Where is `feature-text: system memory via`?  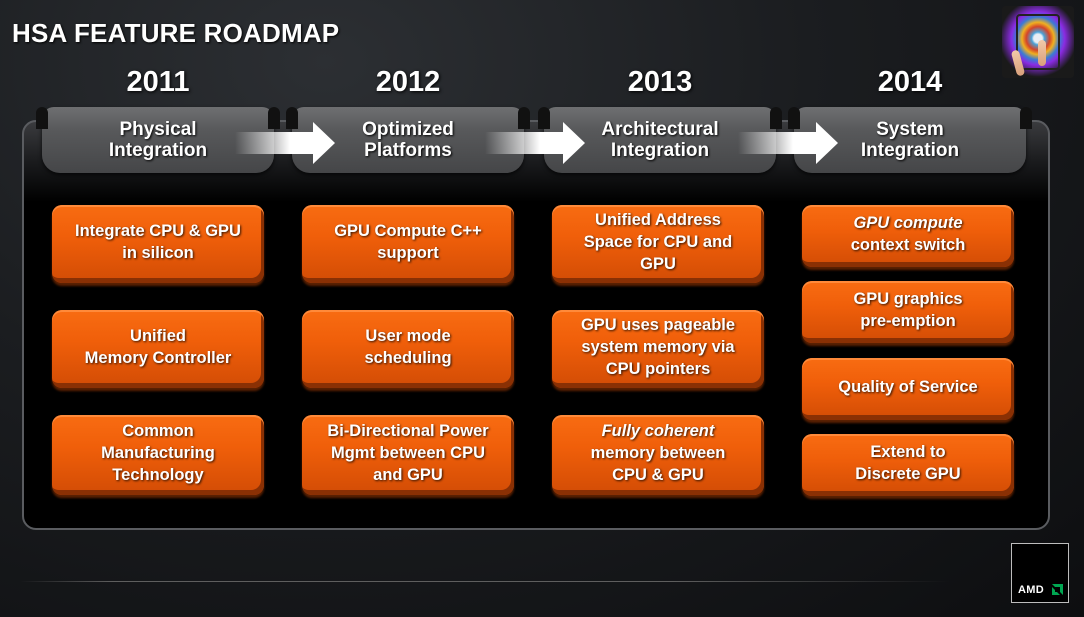
feature-text: system memory via is located at coordinates (658, 347).